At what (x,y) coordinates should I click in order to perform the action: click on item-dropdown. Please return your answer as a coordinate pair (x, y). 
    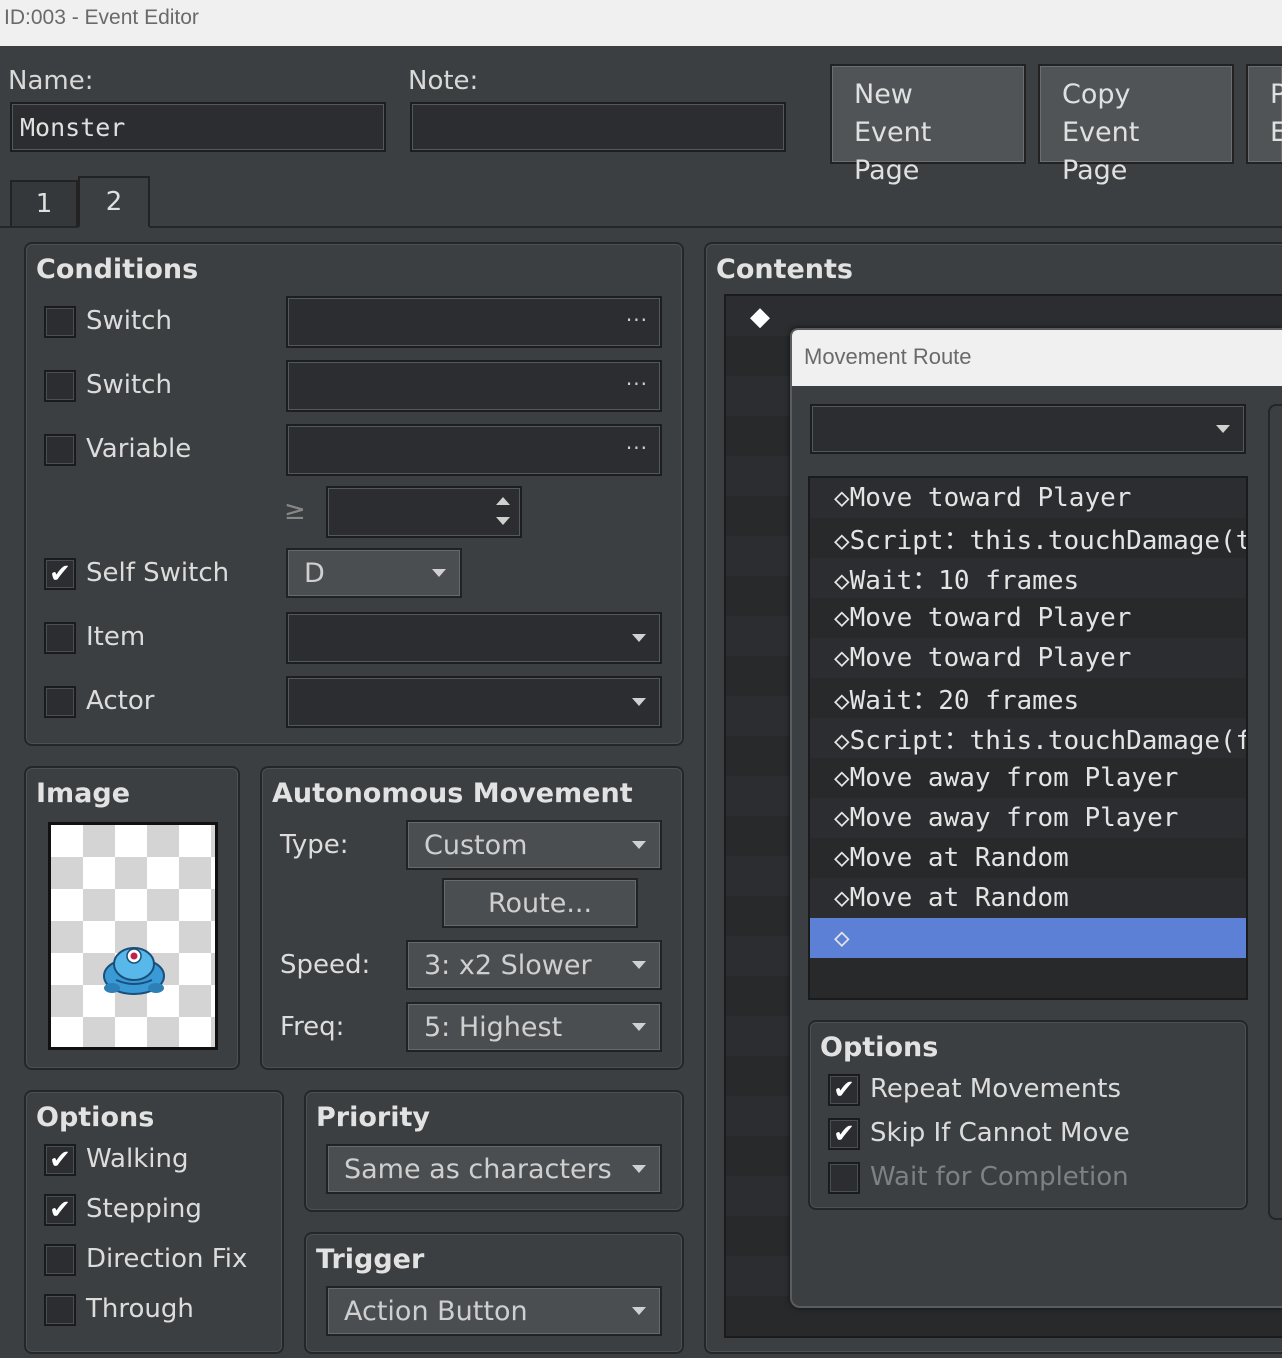
    Looking at the image, I should click on (474, 638).